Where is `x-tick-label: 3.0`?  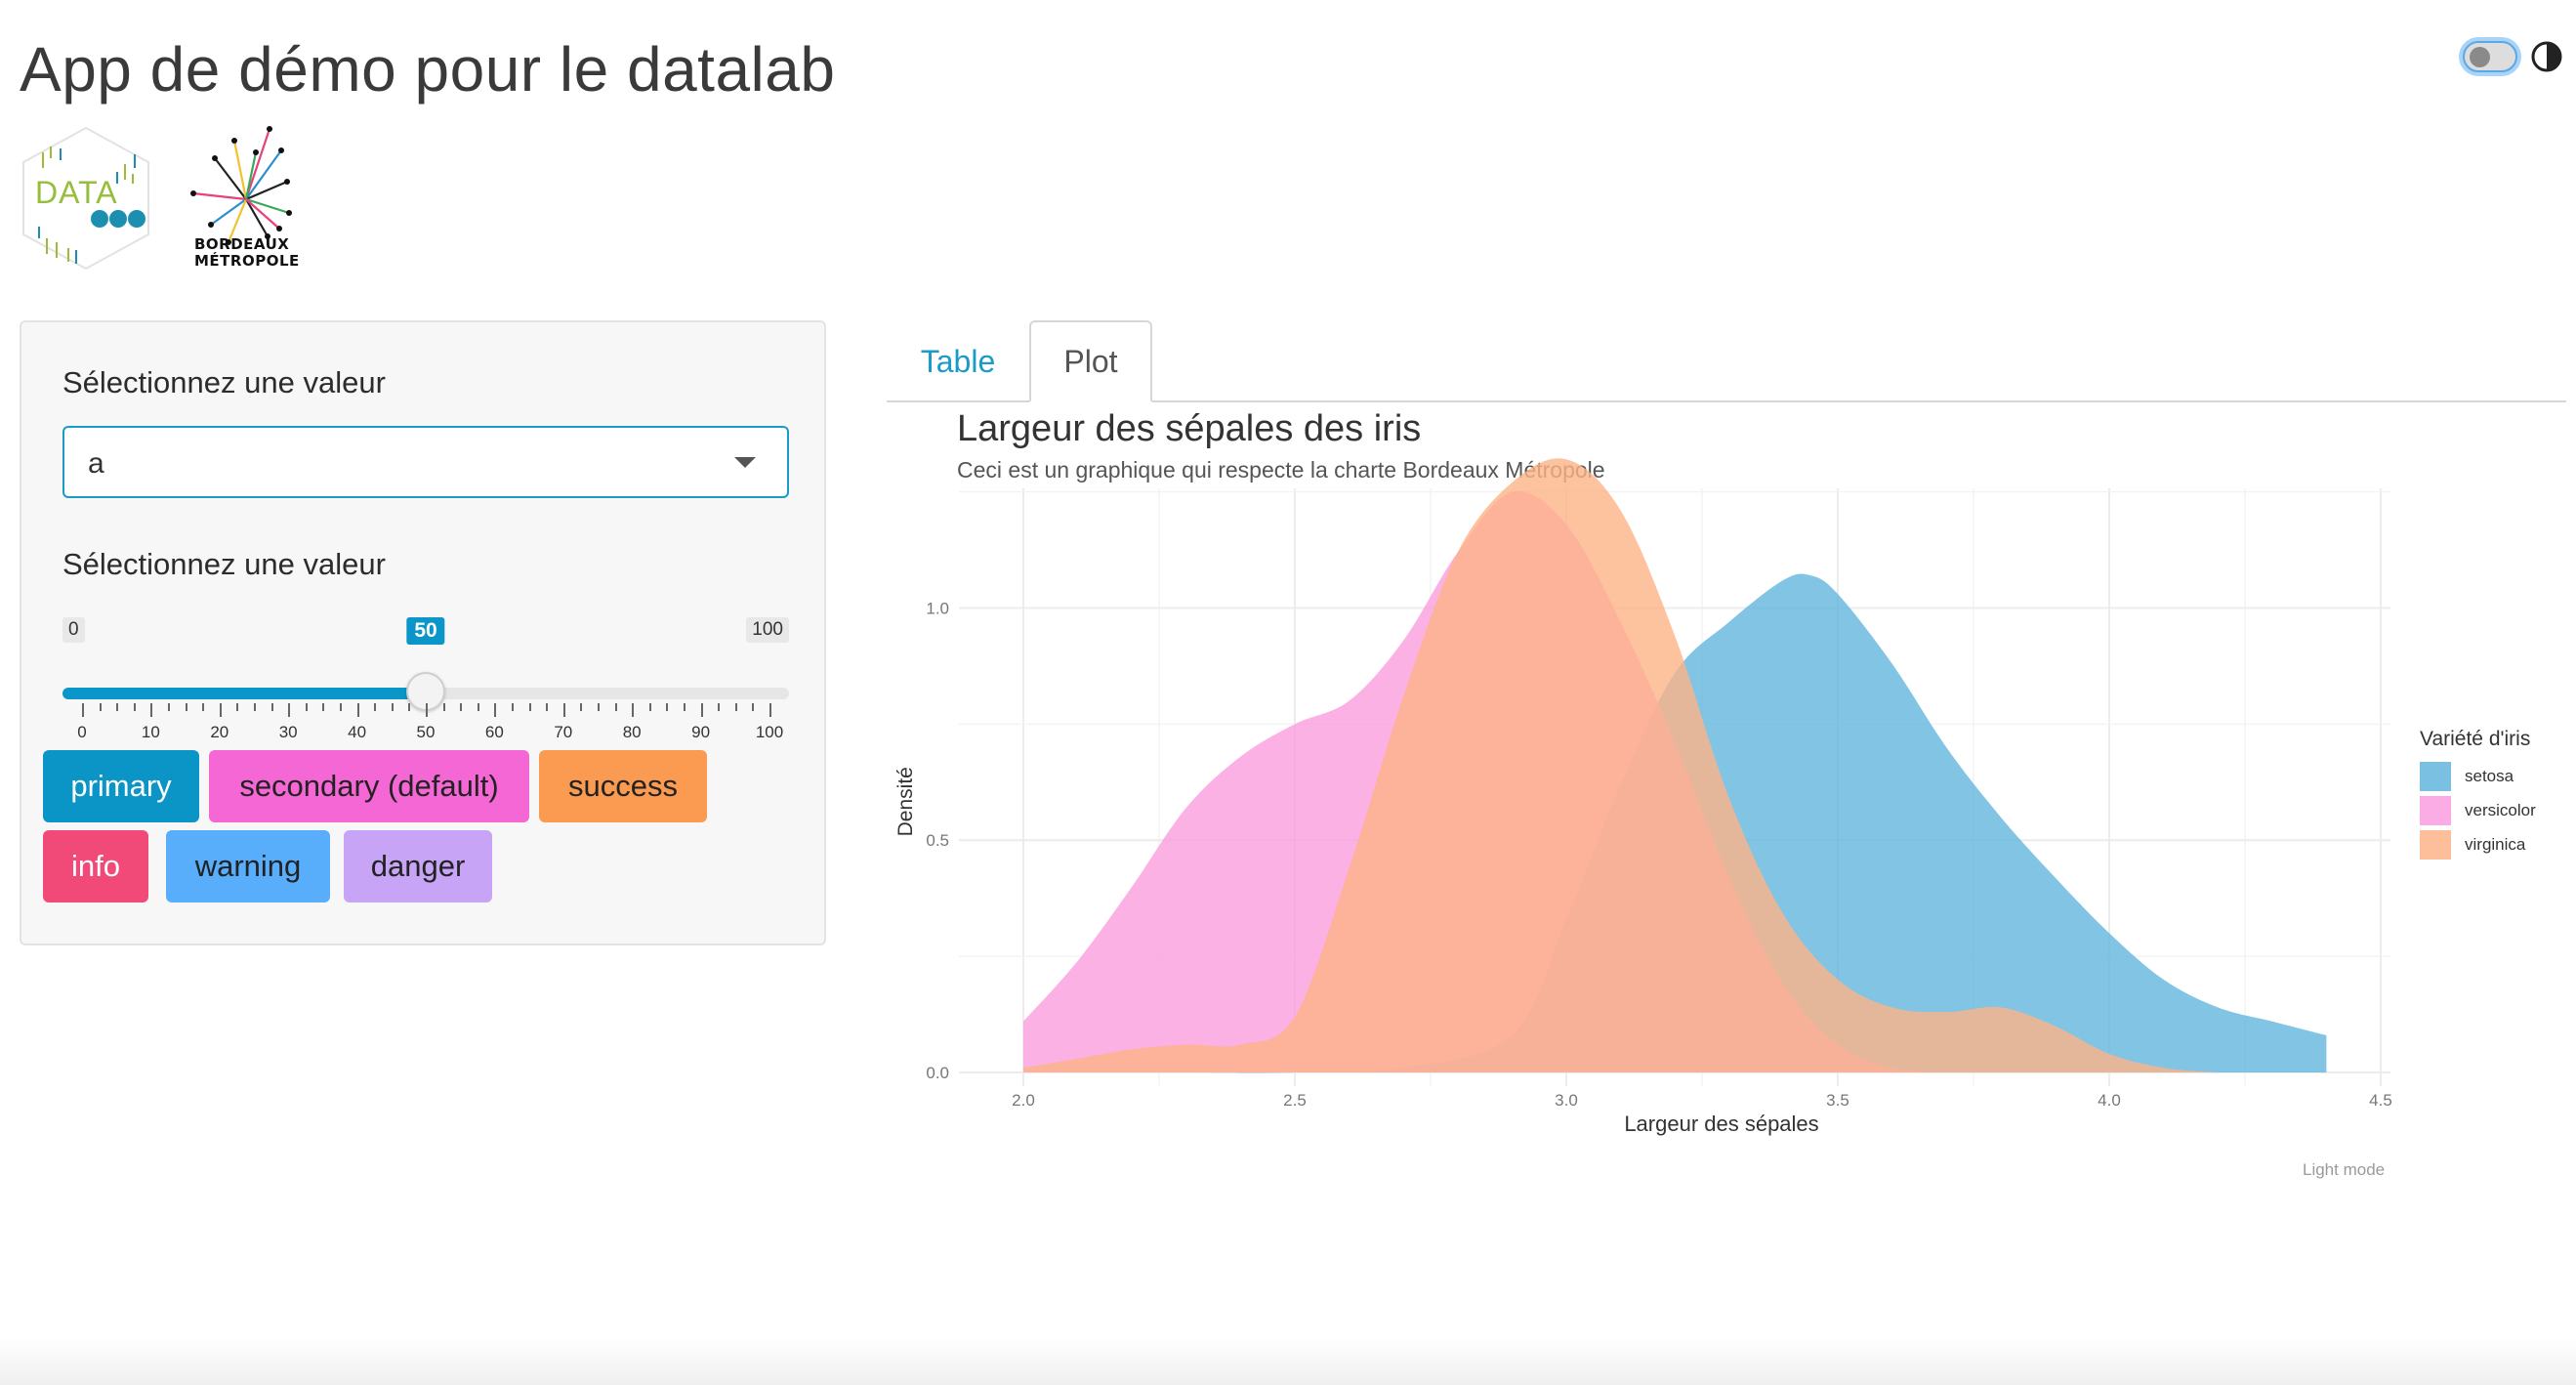
x-tick-label: 3.0 is located at coordinates (1566, 1100).